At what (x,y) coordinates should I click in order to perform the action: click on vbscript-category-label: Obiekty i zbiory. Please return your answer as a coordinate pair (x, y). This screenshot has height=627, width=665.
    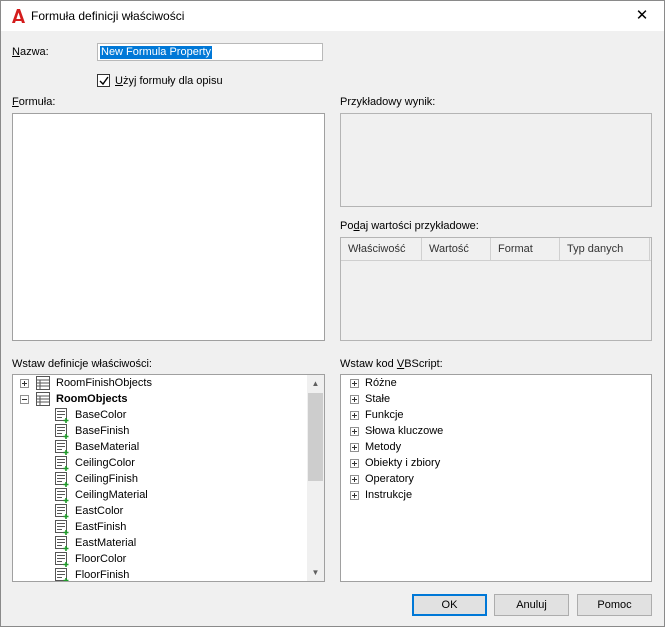
    Looking at the image, I should click on (403, 463).